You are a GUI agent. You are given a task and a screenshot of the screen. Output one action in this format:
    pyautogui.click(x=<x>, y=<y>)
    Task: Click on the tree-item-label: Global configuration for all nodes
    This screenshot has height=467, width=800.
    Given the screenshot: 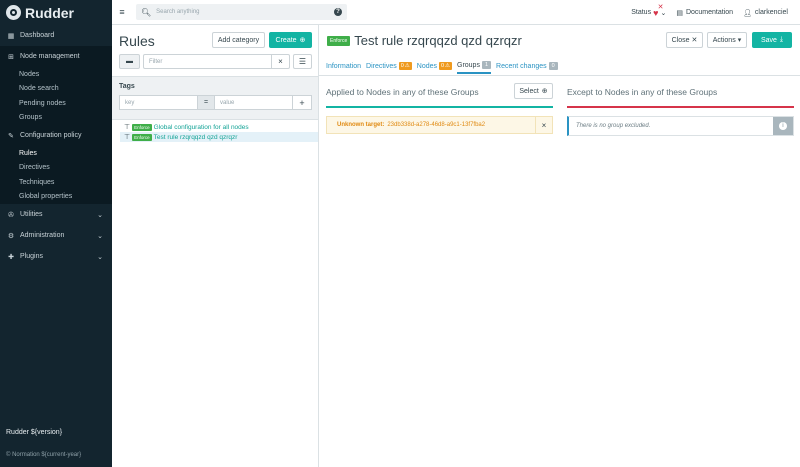 What is the action you would take?
    pyautogui.click(x=201, y=127)
    